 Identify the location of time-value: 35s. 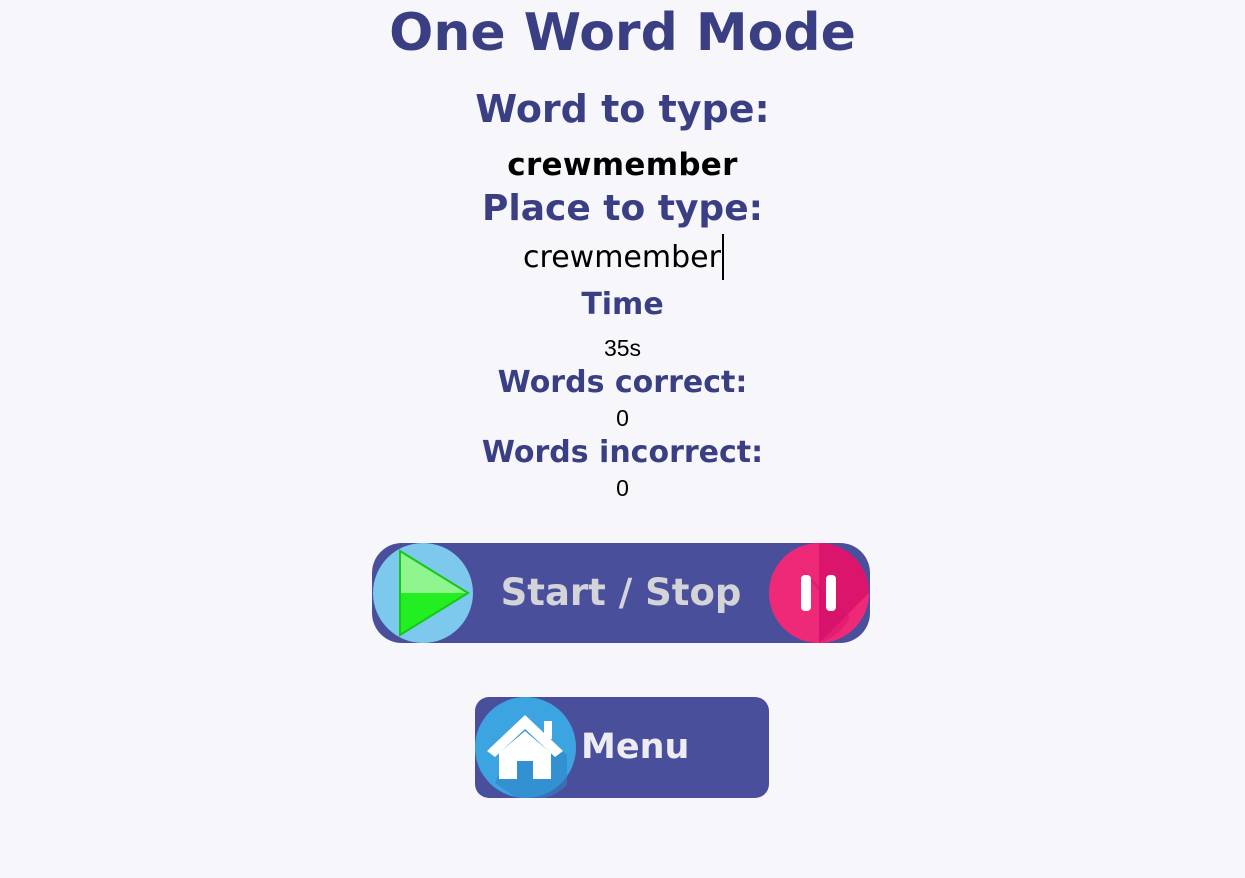
(622, 348).